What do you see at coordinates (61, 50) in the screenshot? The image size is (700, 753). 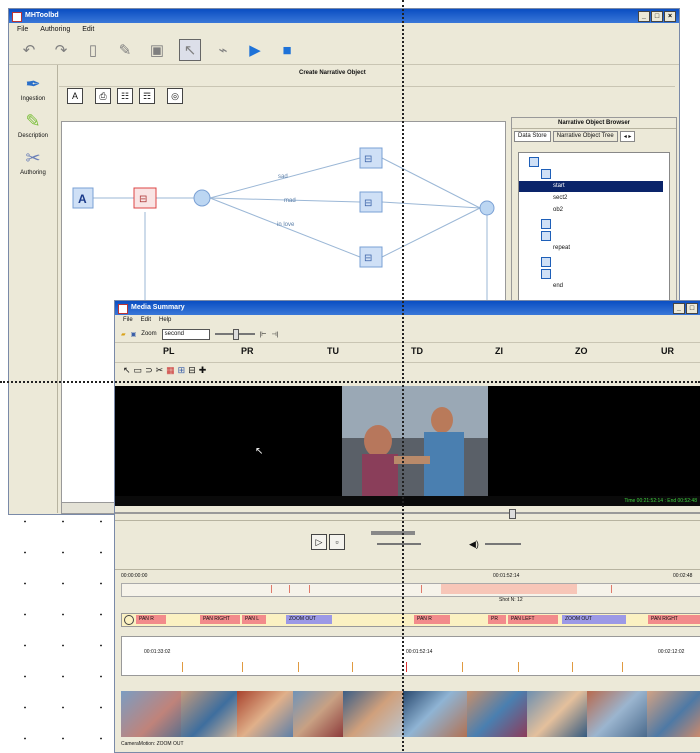 I see `redo-icon: ↷` at bounding box center [61, 50].